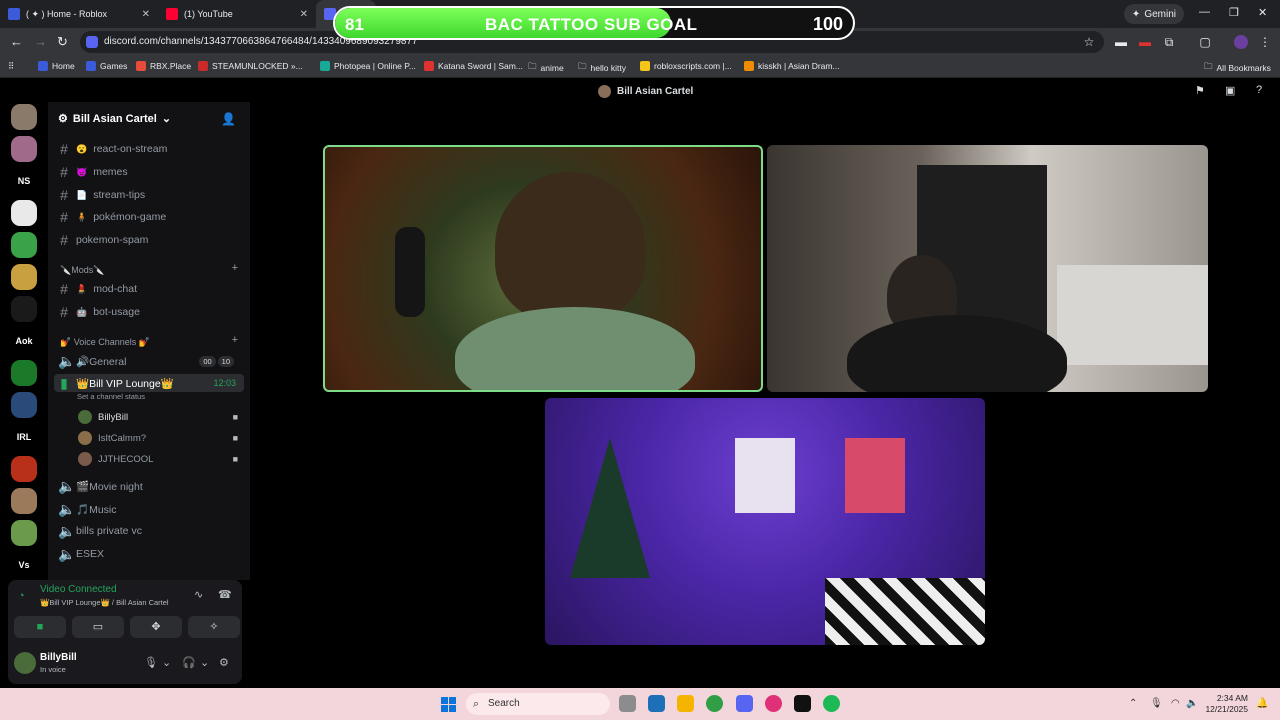  Describe the element at coordinates (149, 217) in the screenshot. I see `channel-pokemon-game: # 🧍 pokémon-game` at that location.